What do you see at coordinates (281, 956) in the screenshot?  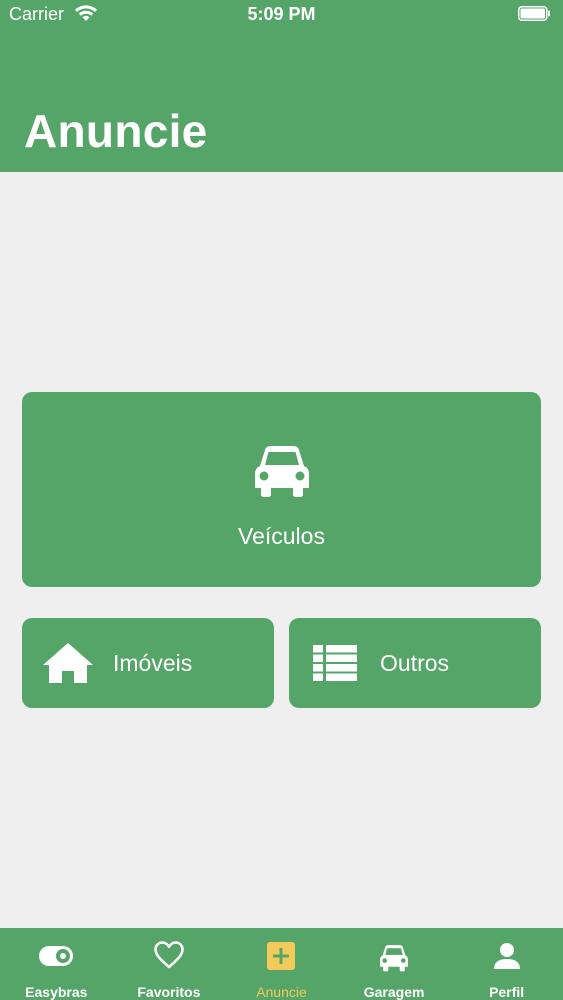 I see `plus-square-icon` at bounding box center [281, 956].